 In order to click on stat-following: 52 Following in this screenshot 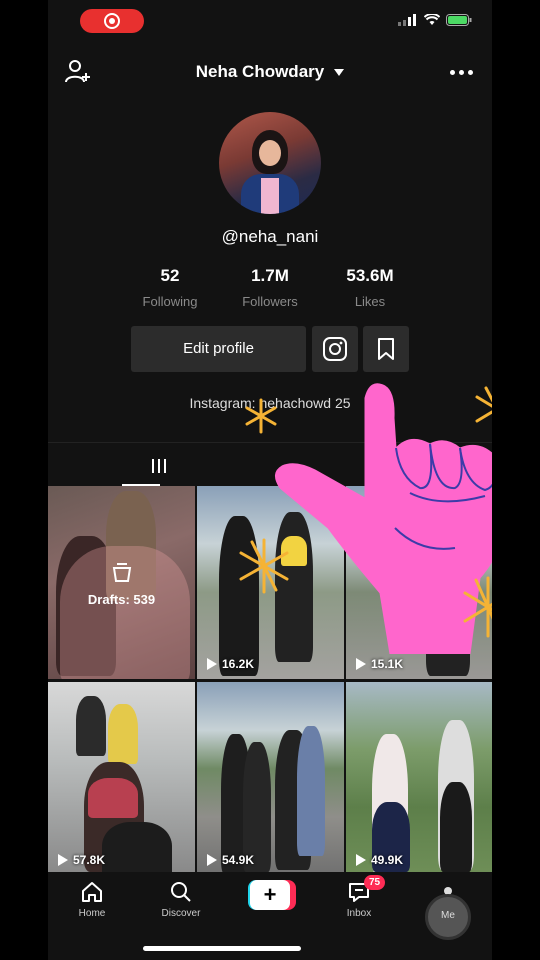, I will do `click(170, 287)`.